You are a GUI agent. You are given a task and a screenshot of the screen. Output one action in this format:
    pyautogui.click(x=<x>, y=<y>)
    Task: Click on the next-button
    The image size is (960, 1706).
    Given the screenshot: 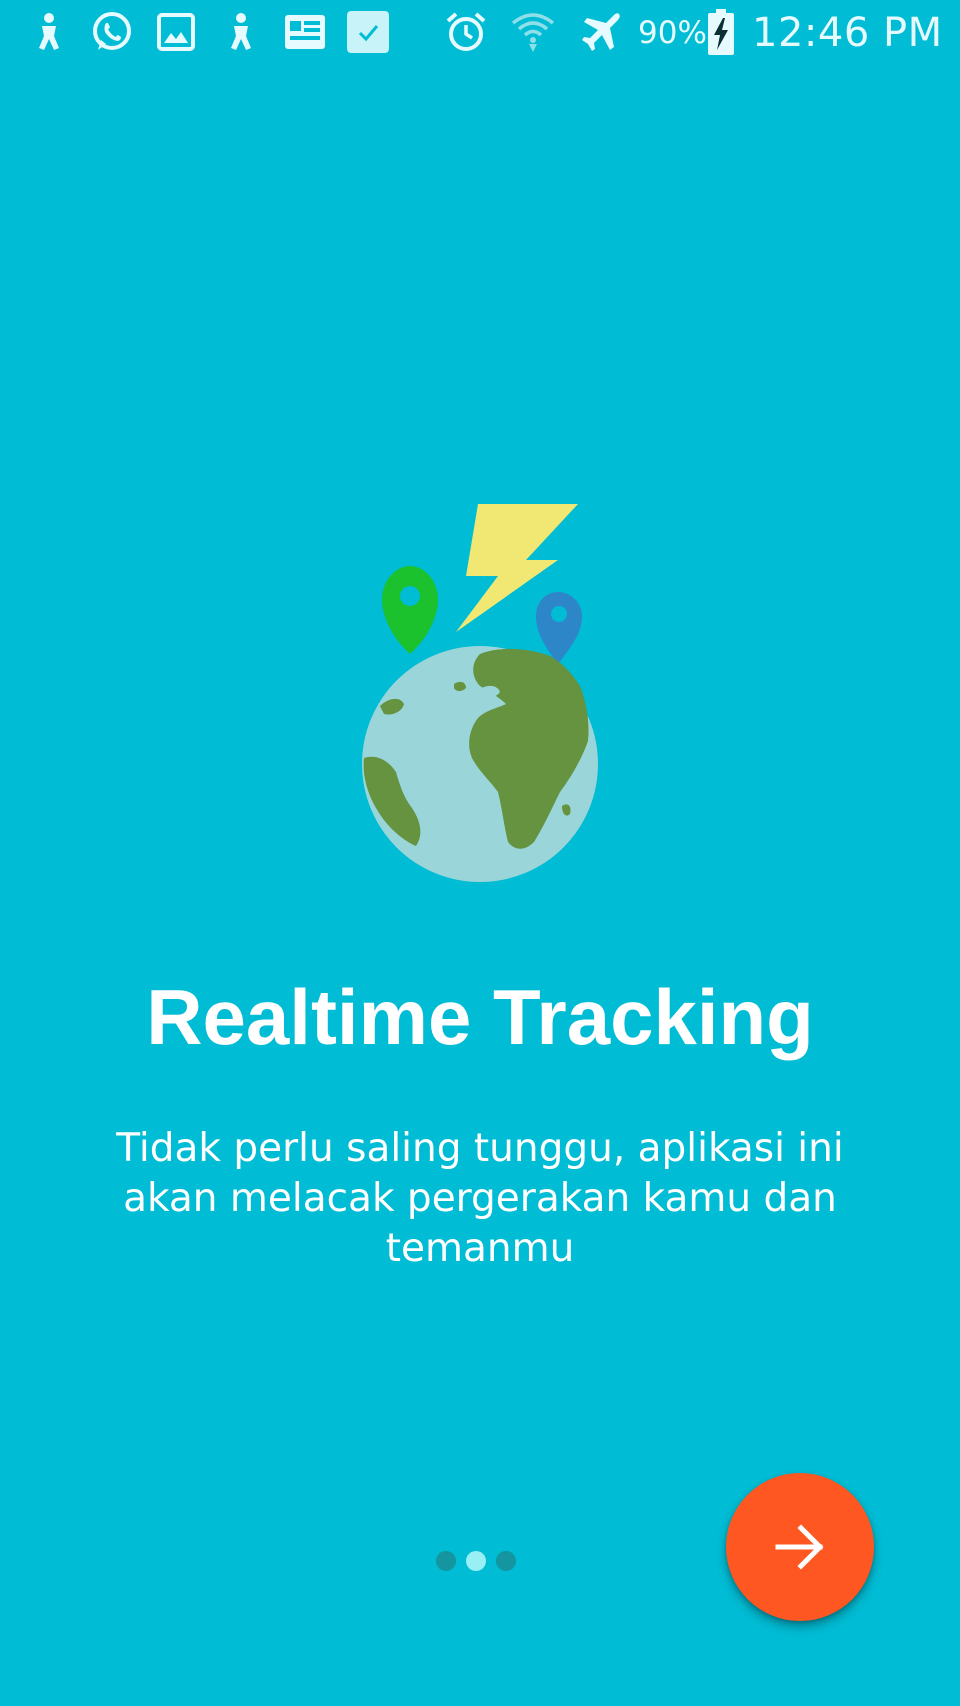 What is the action you would take?
    pyautogui.click(x=800, y=1547)
    